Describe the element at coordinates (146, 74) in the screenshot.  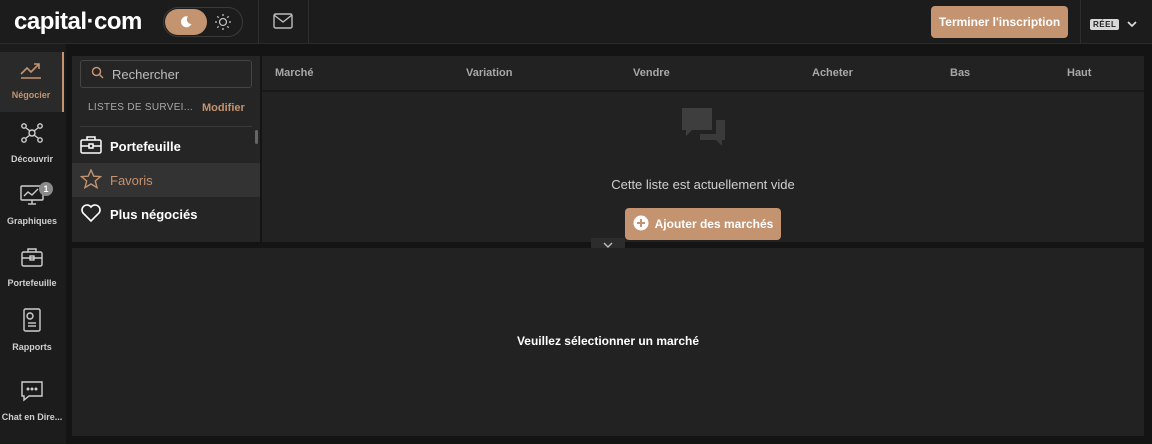
I see `search-placeholder: Rechercher` at that location.